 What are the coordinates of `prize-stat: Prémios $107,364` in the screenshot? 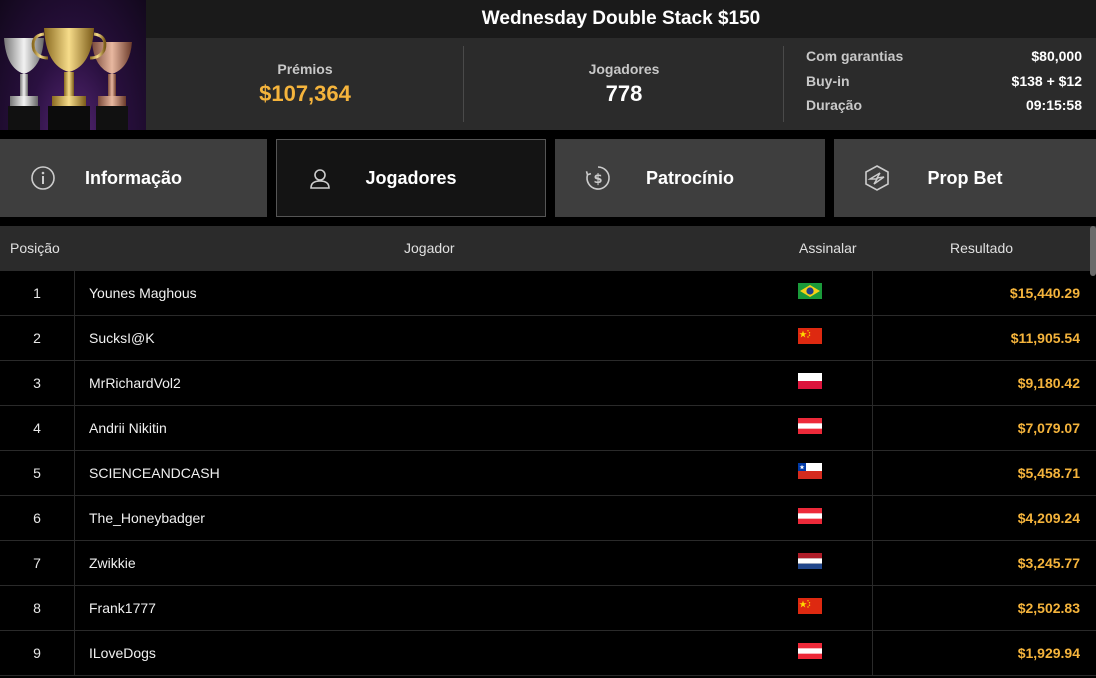 It's located at (305, 84).